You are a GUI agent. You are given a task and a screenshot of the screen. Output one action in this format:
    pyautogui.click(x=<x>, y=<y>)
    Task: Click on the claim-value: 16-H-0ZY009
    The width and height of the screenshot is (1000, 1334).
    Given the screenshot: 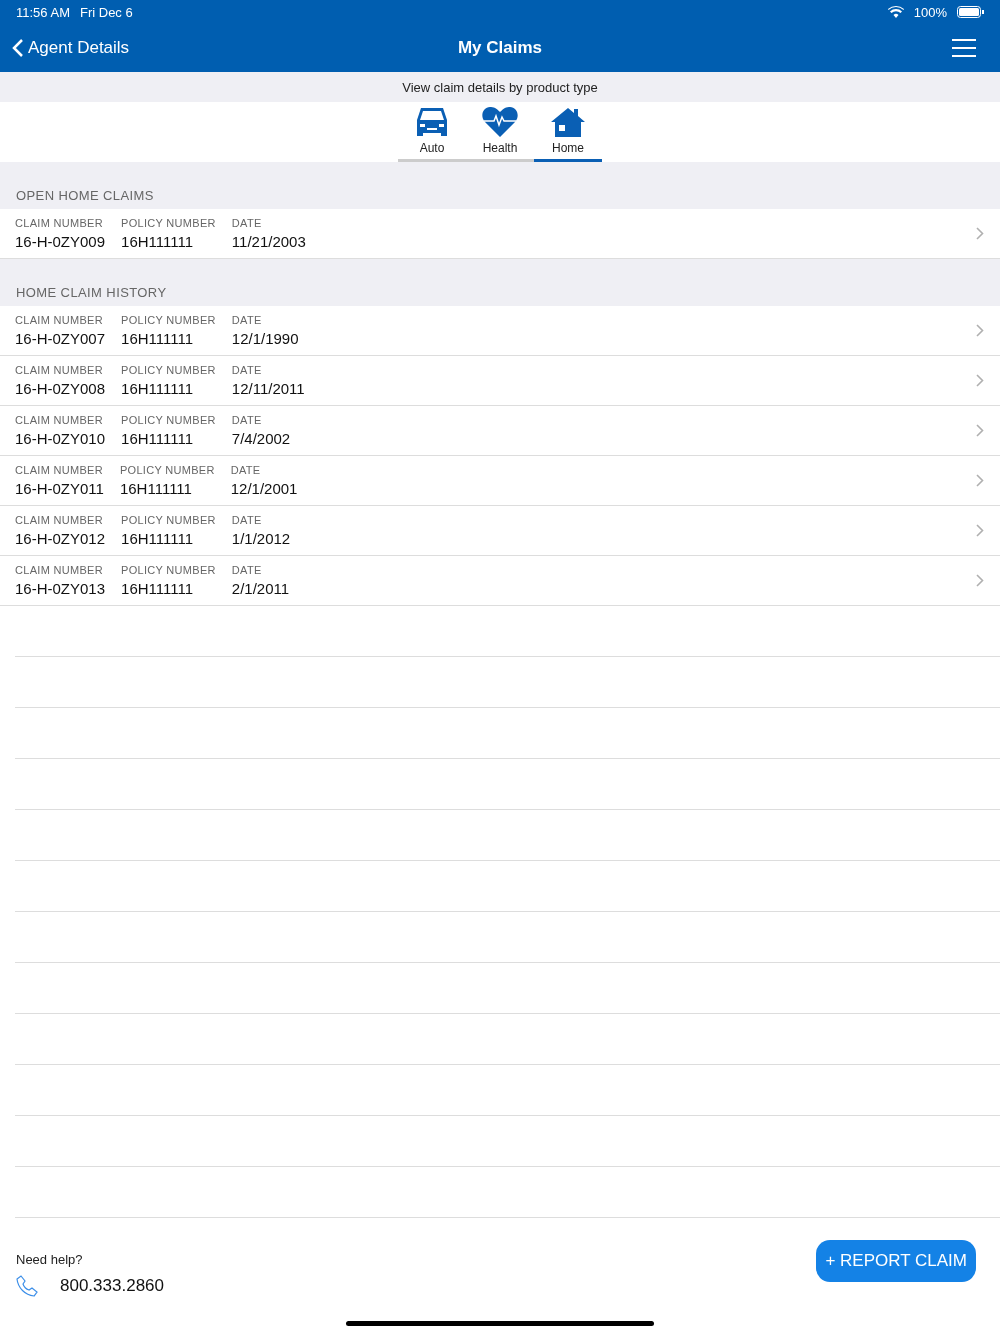 What is the action you would take?
    pyautogui.click(x=60, y=241)
    